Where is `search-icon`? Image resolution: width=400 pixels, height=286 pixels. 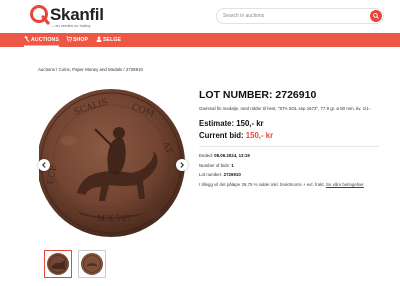
search-icon is located at coordinates (376, 16).